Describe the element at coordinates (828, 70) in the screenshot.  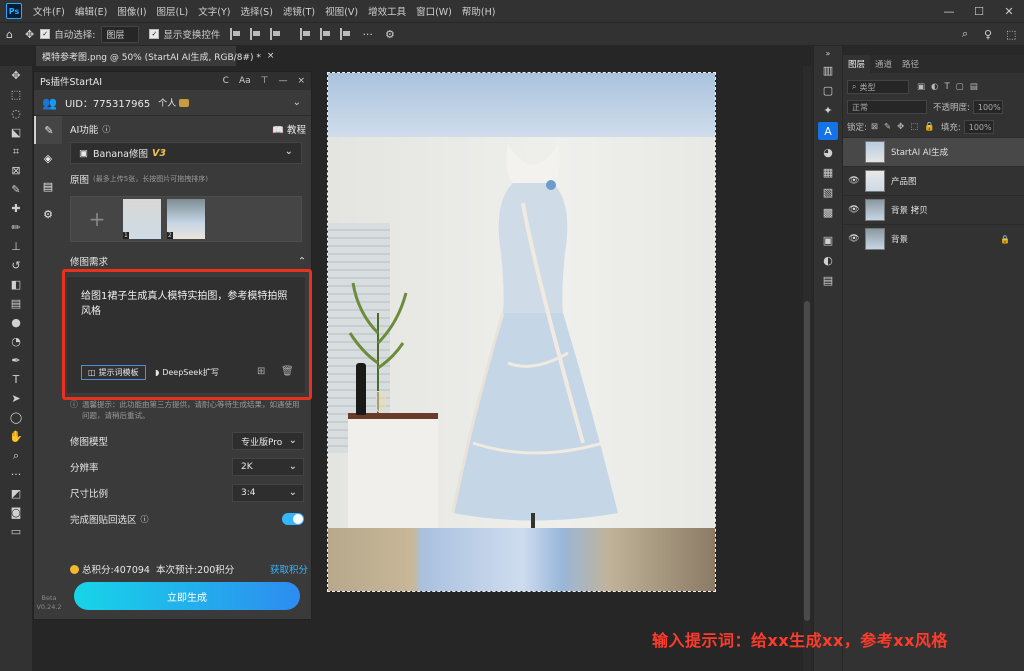
I see `history-panel-icon: ▥` at that location.